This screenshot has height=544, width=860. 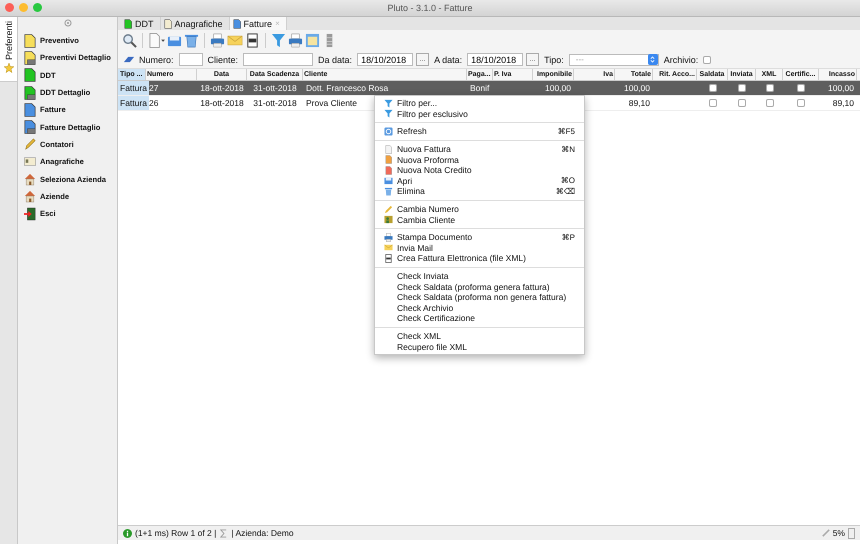 What do you see at coordinates (190, 59) in the screenshot?
I see `numero-field` at bounding box center [190, 59].